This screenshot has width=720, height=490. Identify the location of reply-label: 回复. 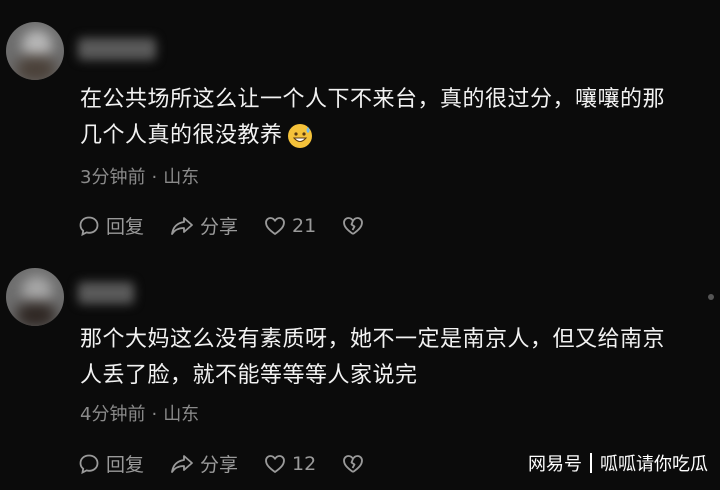
(125, 465).